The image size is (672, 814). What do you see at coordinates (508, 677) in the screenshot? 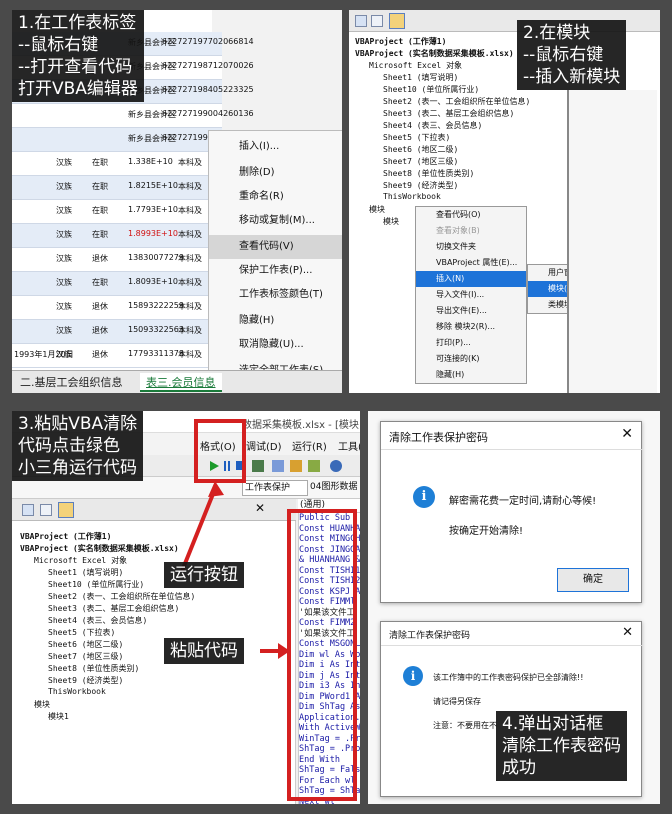
I see `dialog-message-cleared: 该工作簿中的工作表密码保护已全部清除!!` at bounding box center [508, 677].